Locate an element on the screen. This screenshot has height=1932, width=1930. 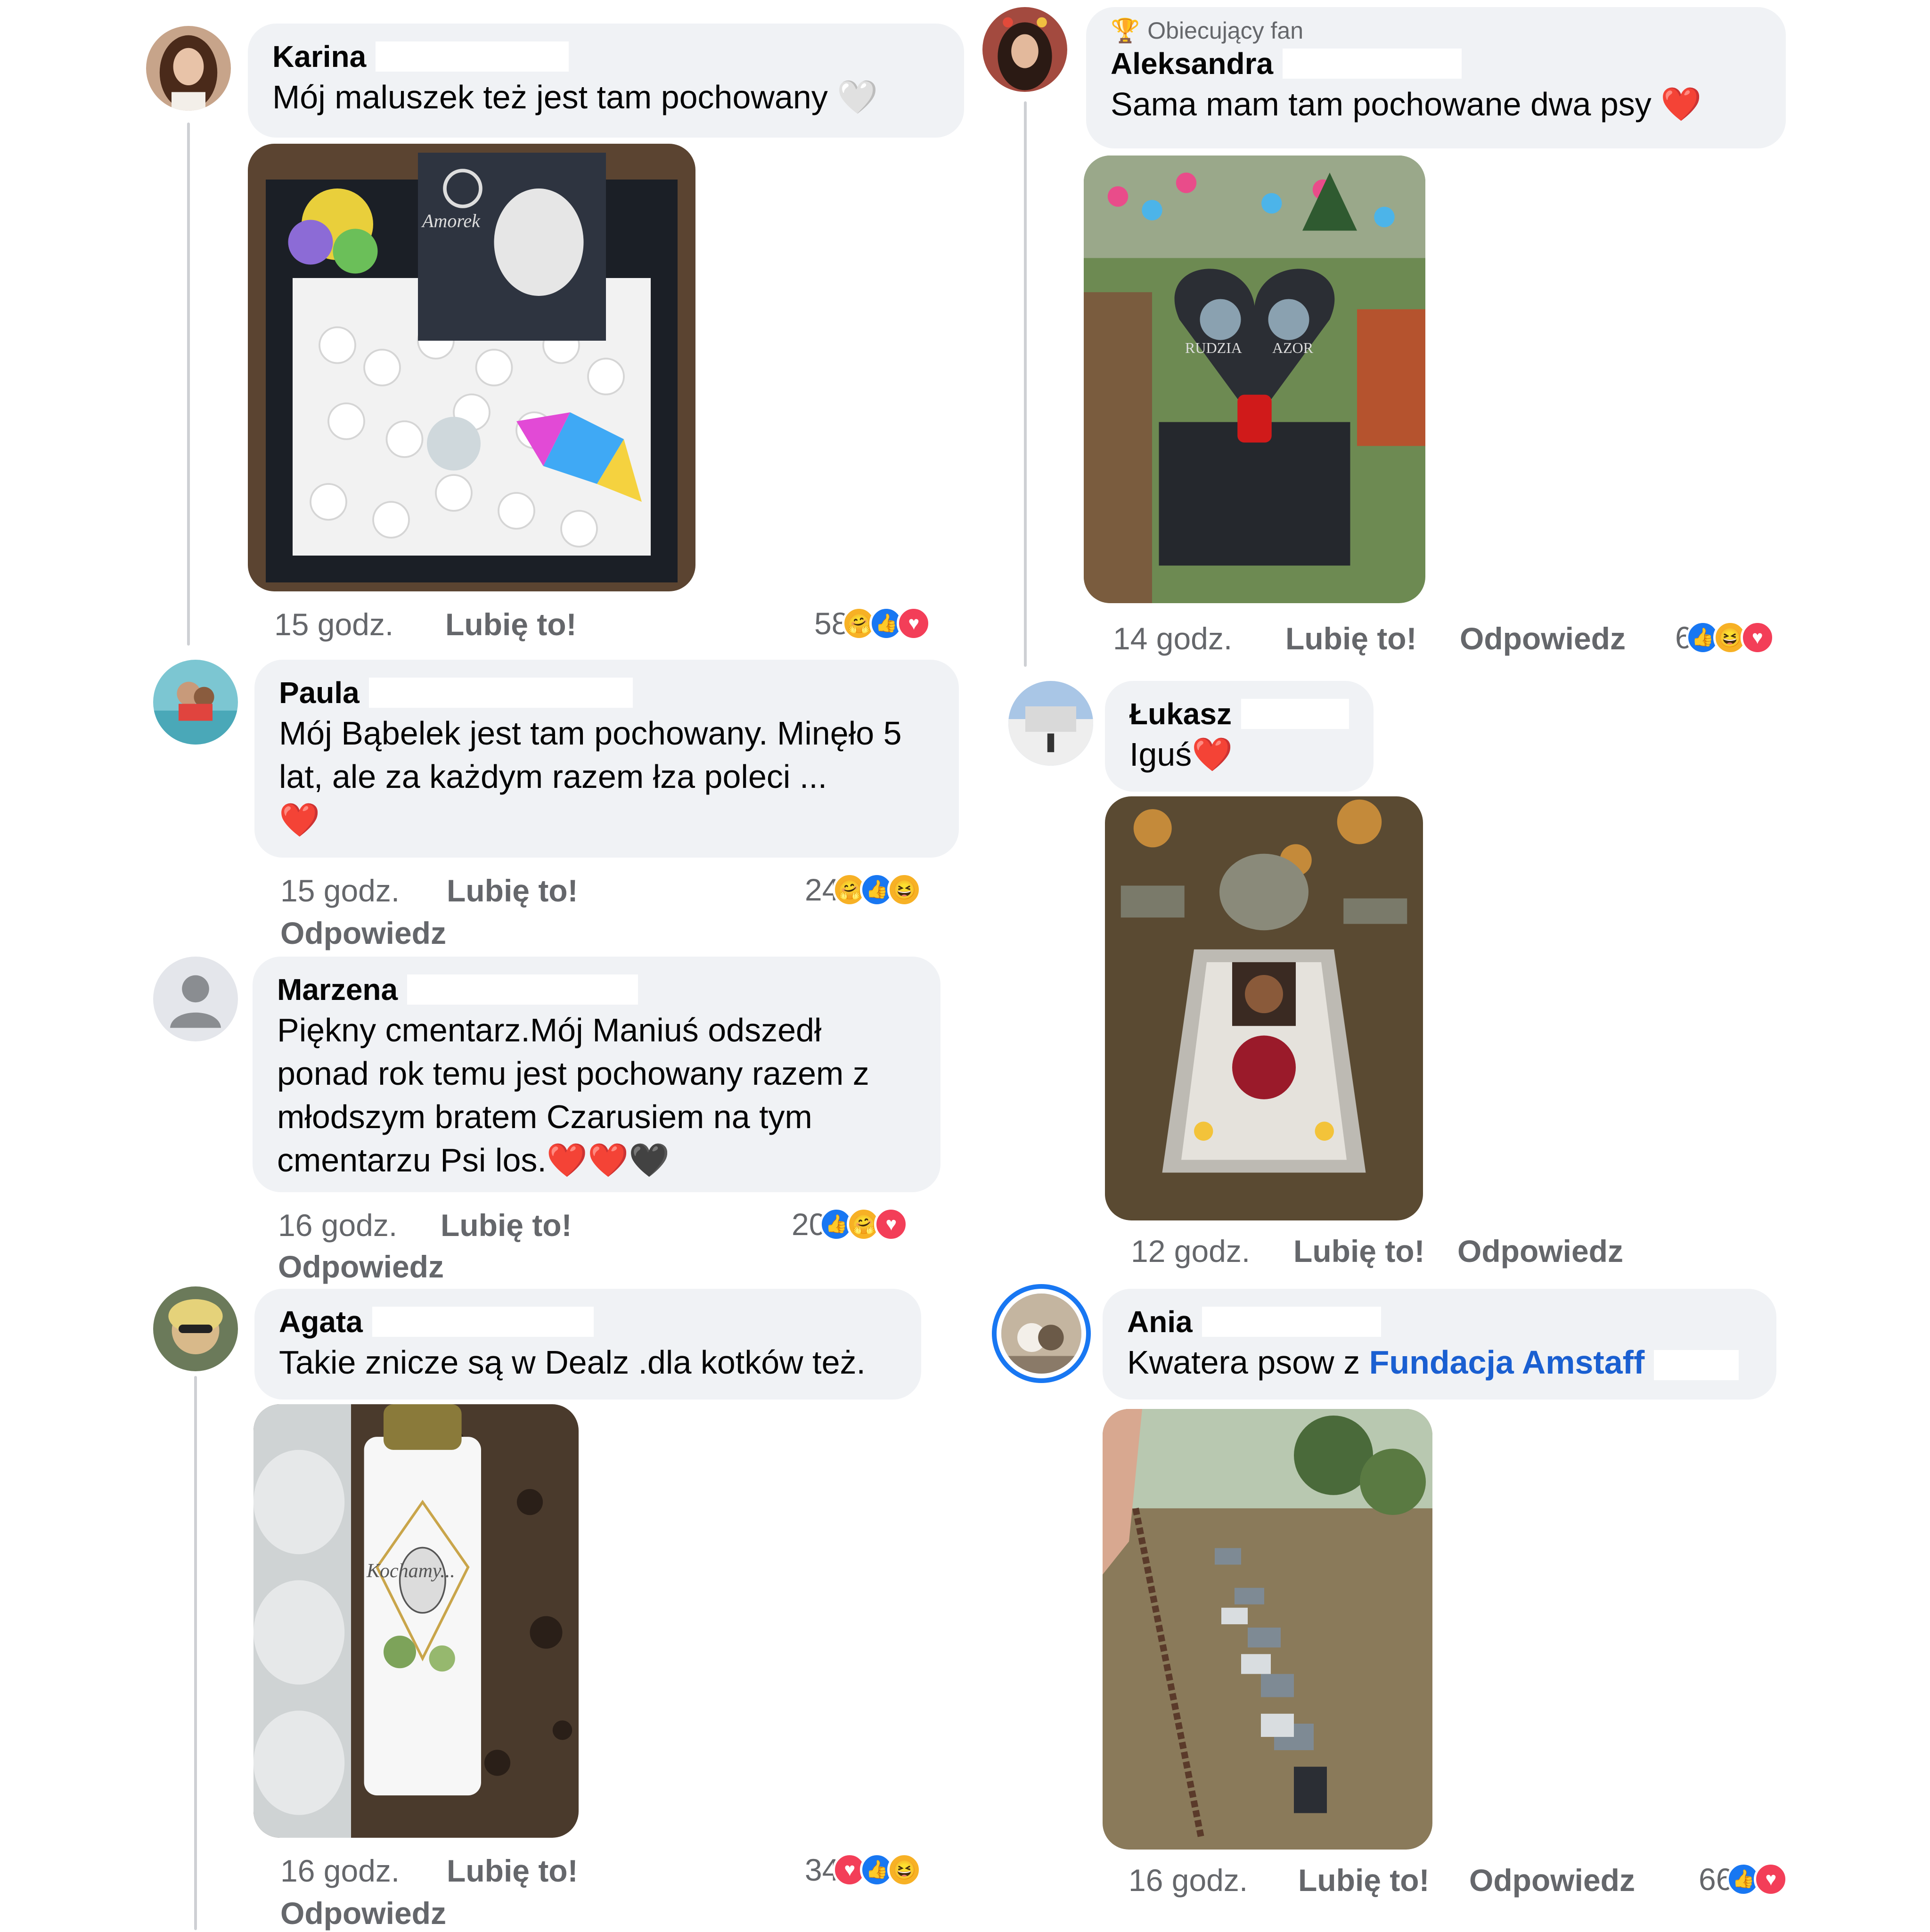
reaction-summary: 20 👍 🤗 ♥ is located at coordinates (850, 1224).